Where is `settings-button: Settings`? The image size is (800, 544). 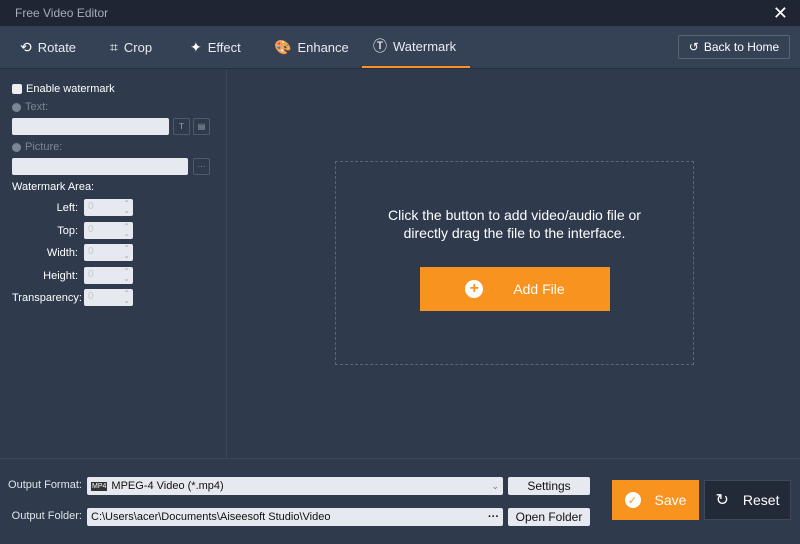
settings-button: Settings is located at coordinates (549, 486).